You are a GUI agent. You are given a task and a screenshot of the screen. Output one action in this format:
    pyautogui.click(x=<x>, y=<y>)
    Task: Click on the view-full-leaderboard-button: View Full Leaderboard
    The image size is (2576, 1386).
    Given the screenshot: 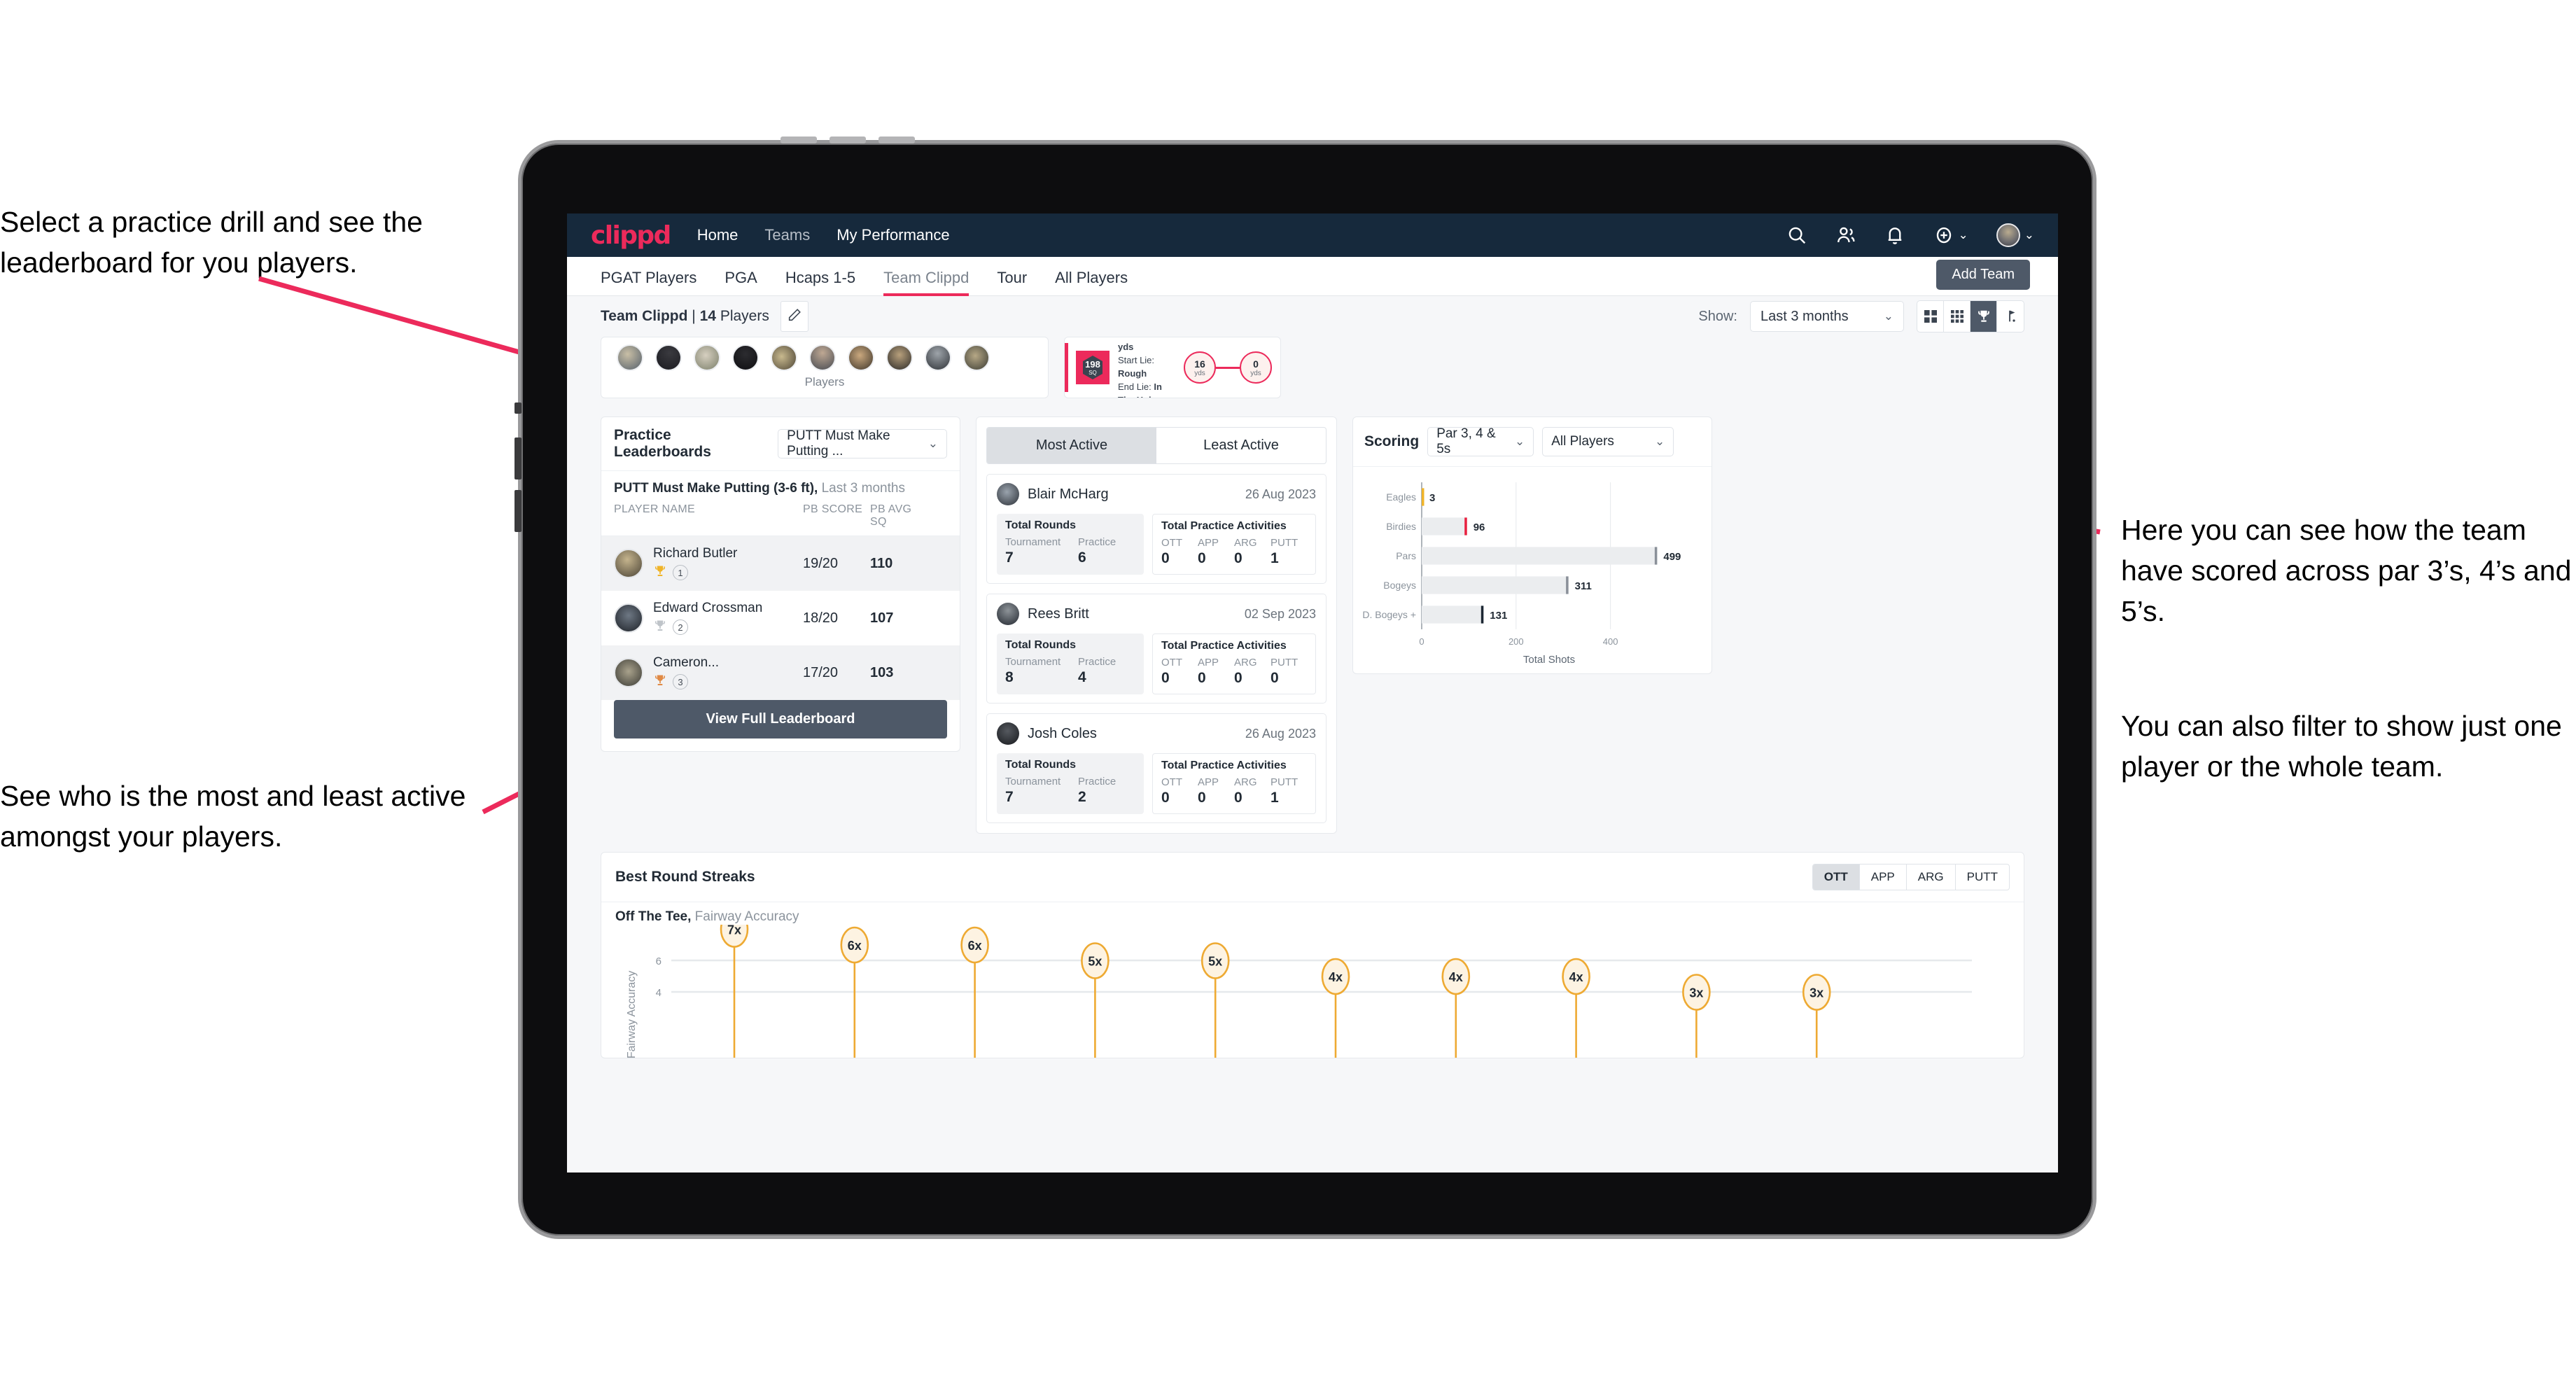 What is the action you would take?
    pyautogui.click(x=780, y=719)
    